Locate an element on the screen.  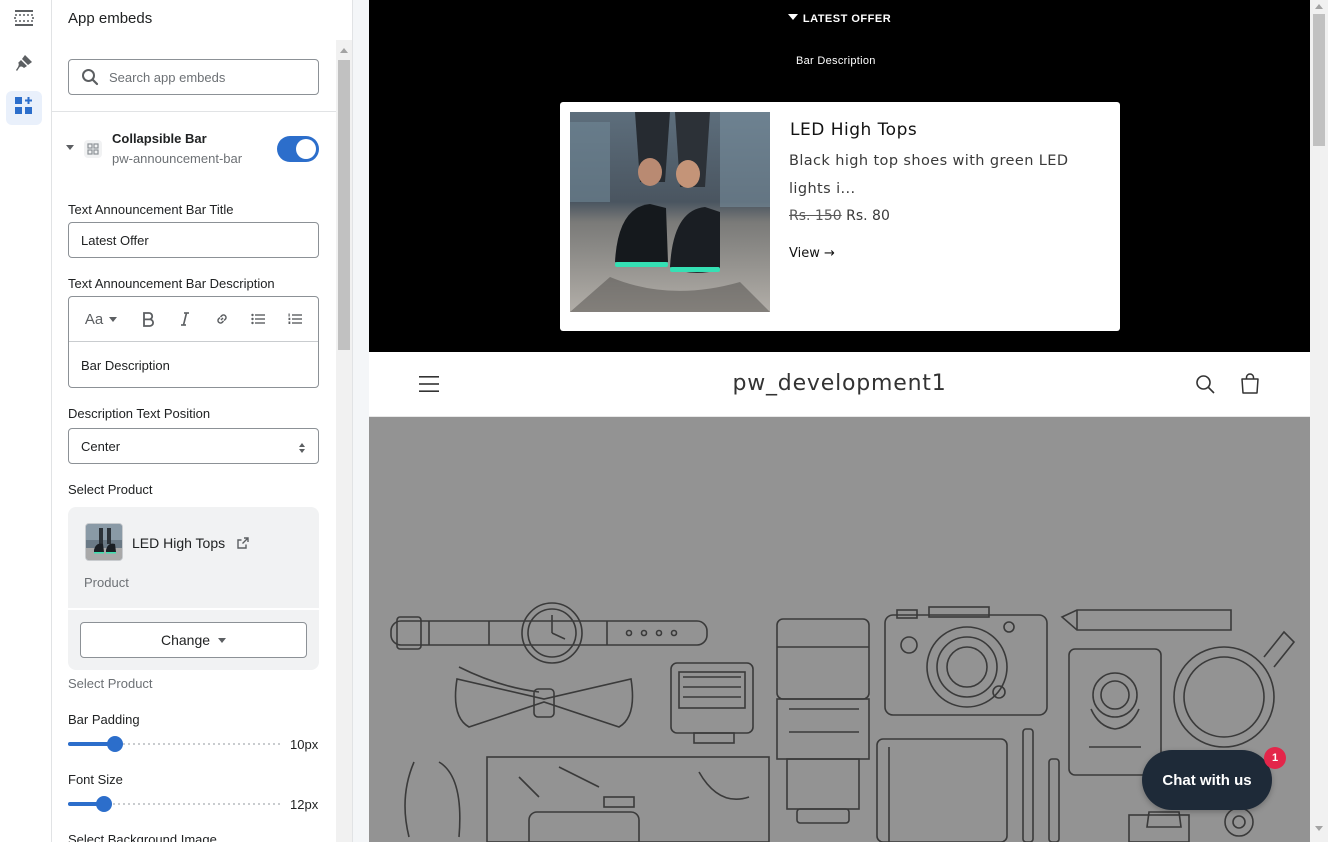
link-button is located at coordinates (222, 319).